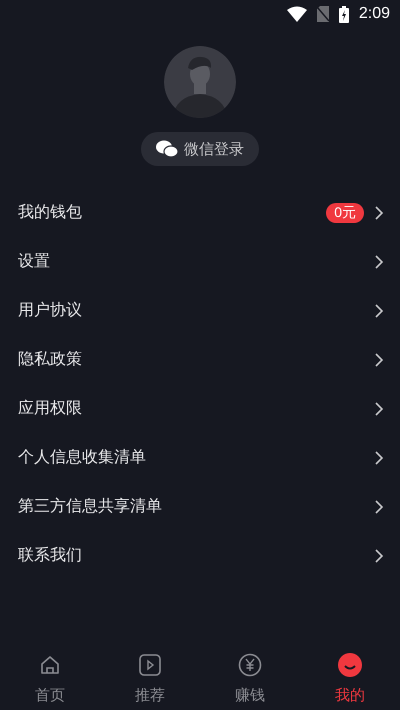  I want to click on menu-item: 联系我们, so click(200, 555).